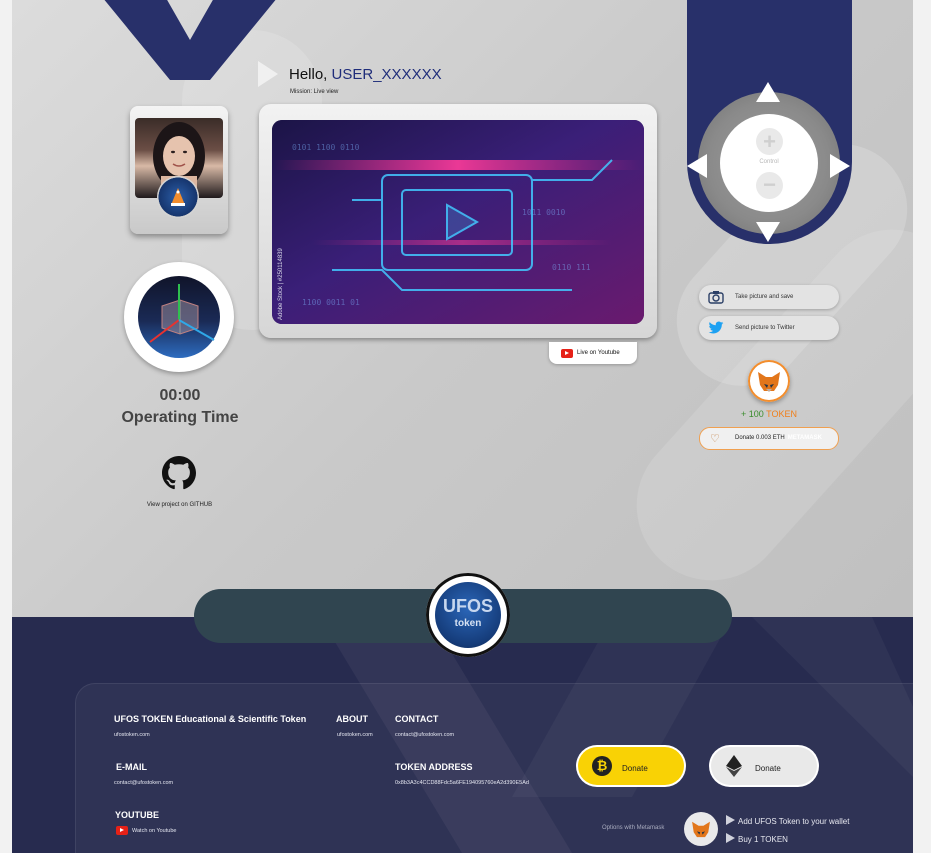  Describe the element at coordinates (697, 166) in the screenshot. I see `arrow-left-icon` at that location.